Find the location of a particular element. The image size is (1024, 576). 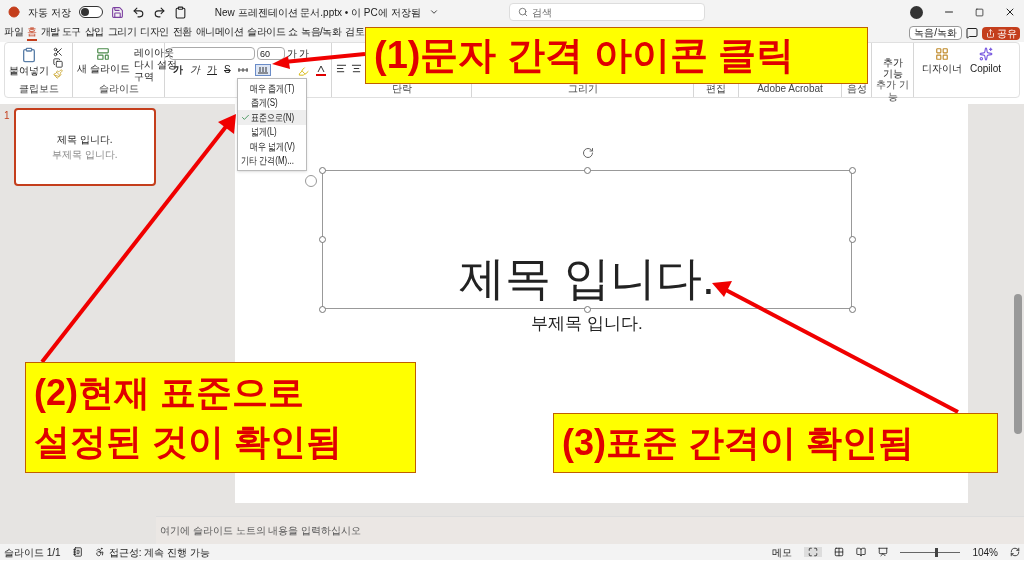

user-avatar is located at coordinates (916, 12).